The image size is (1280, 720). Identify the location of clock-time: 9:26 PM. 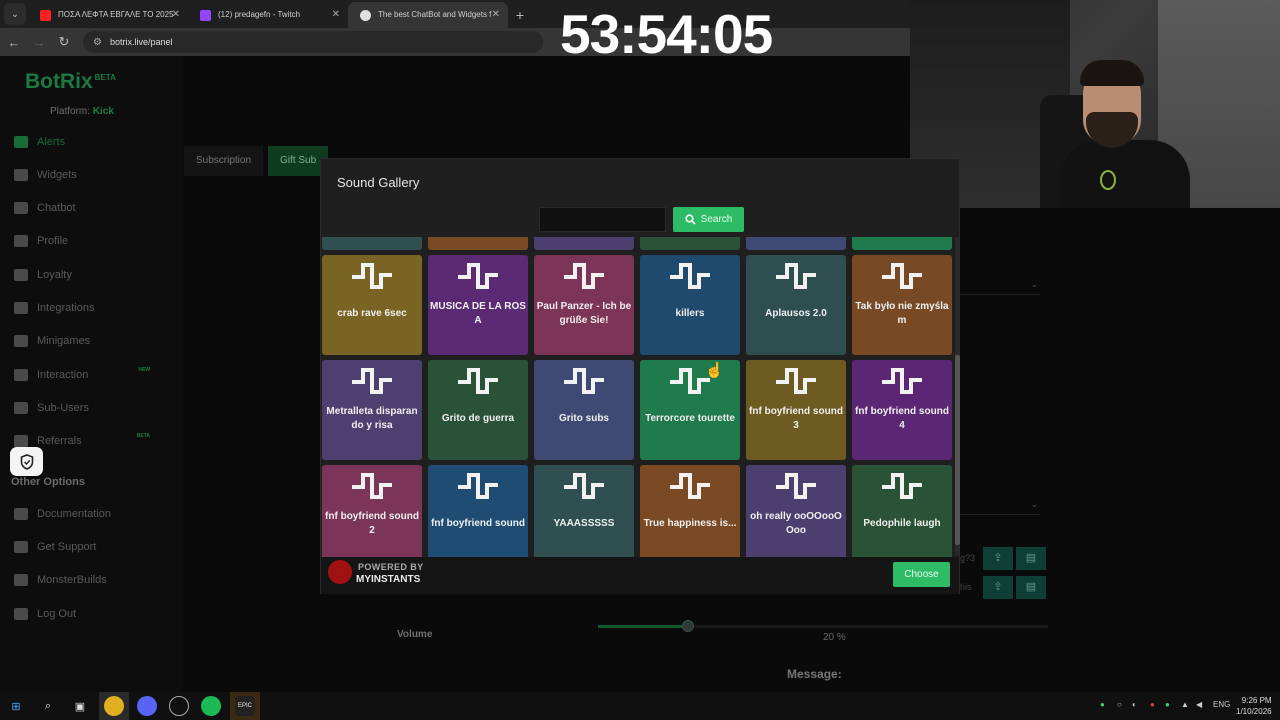
(1256, 700).